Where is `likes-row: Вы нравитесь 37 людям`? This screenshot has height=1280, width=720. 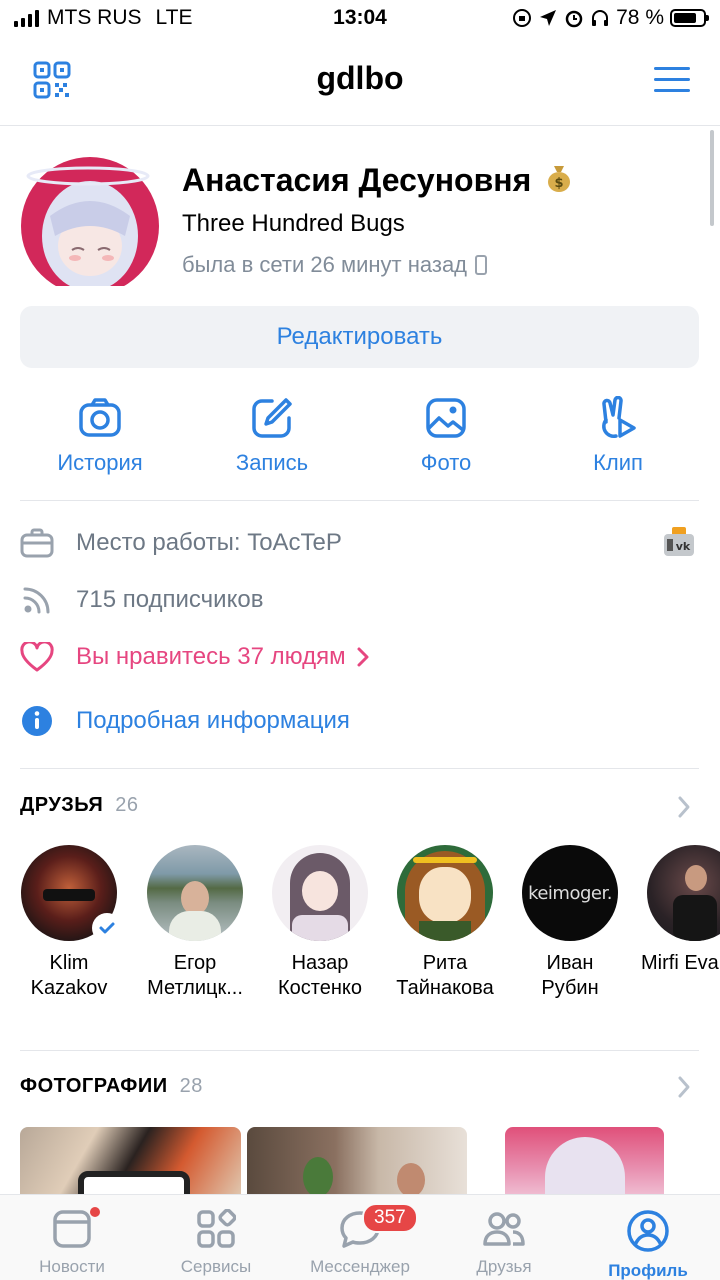 likes-row: Вы нравитесь 37 людям is located at coordinates (360, 657).